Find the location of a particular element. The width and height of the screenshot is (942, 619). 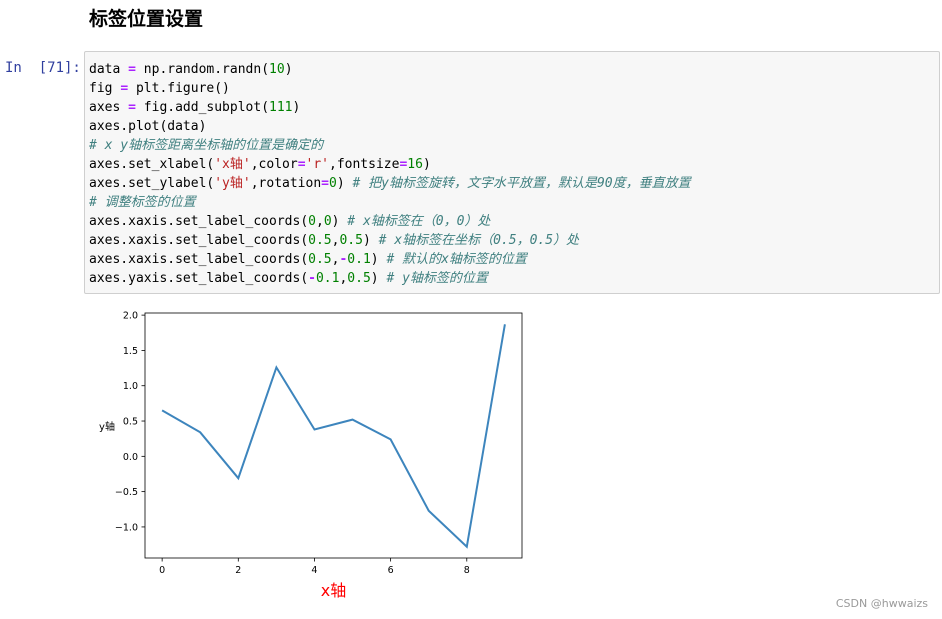

y-tick-label: 2.0 is located at coordinates (130, 316).